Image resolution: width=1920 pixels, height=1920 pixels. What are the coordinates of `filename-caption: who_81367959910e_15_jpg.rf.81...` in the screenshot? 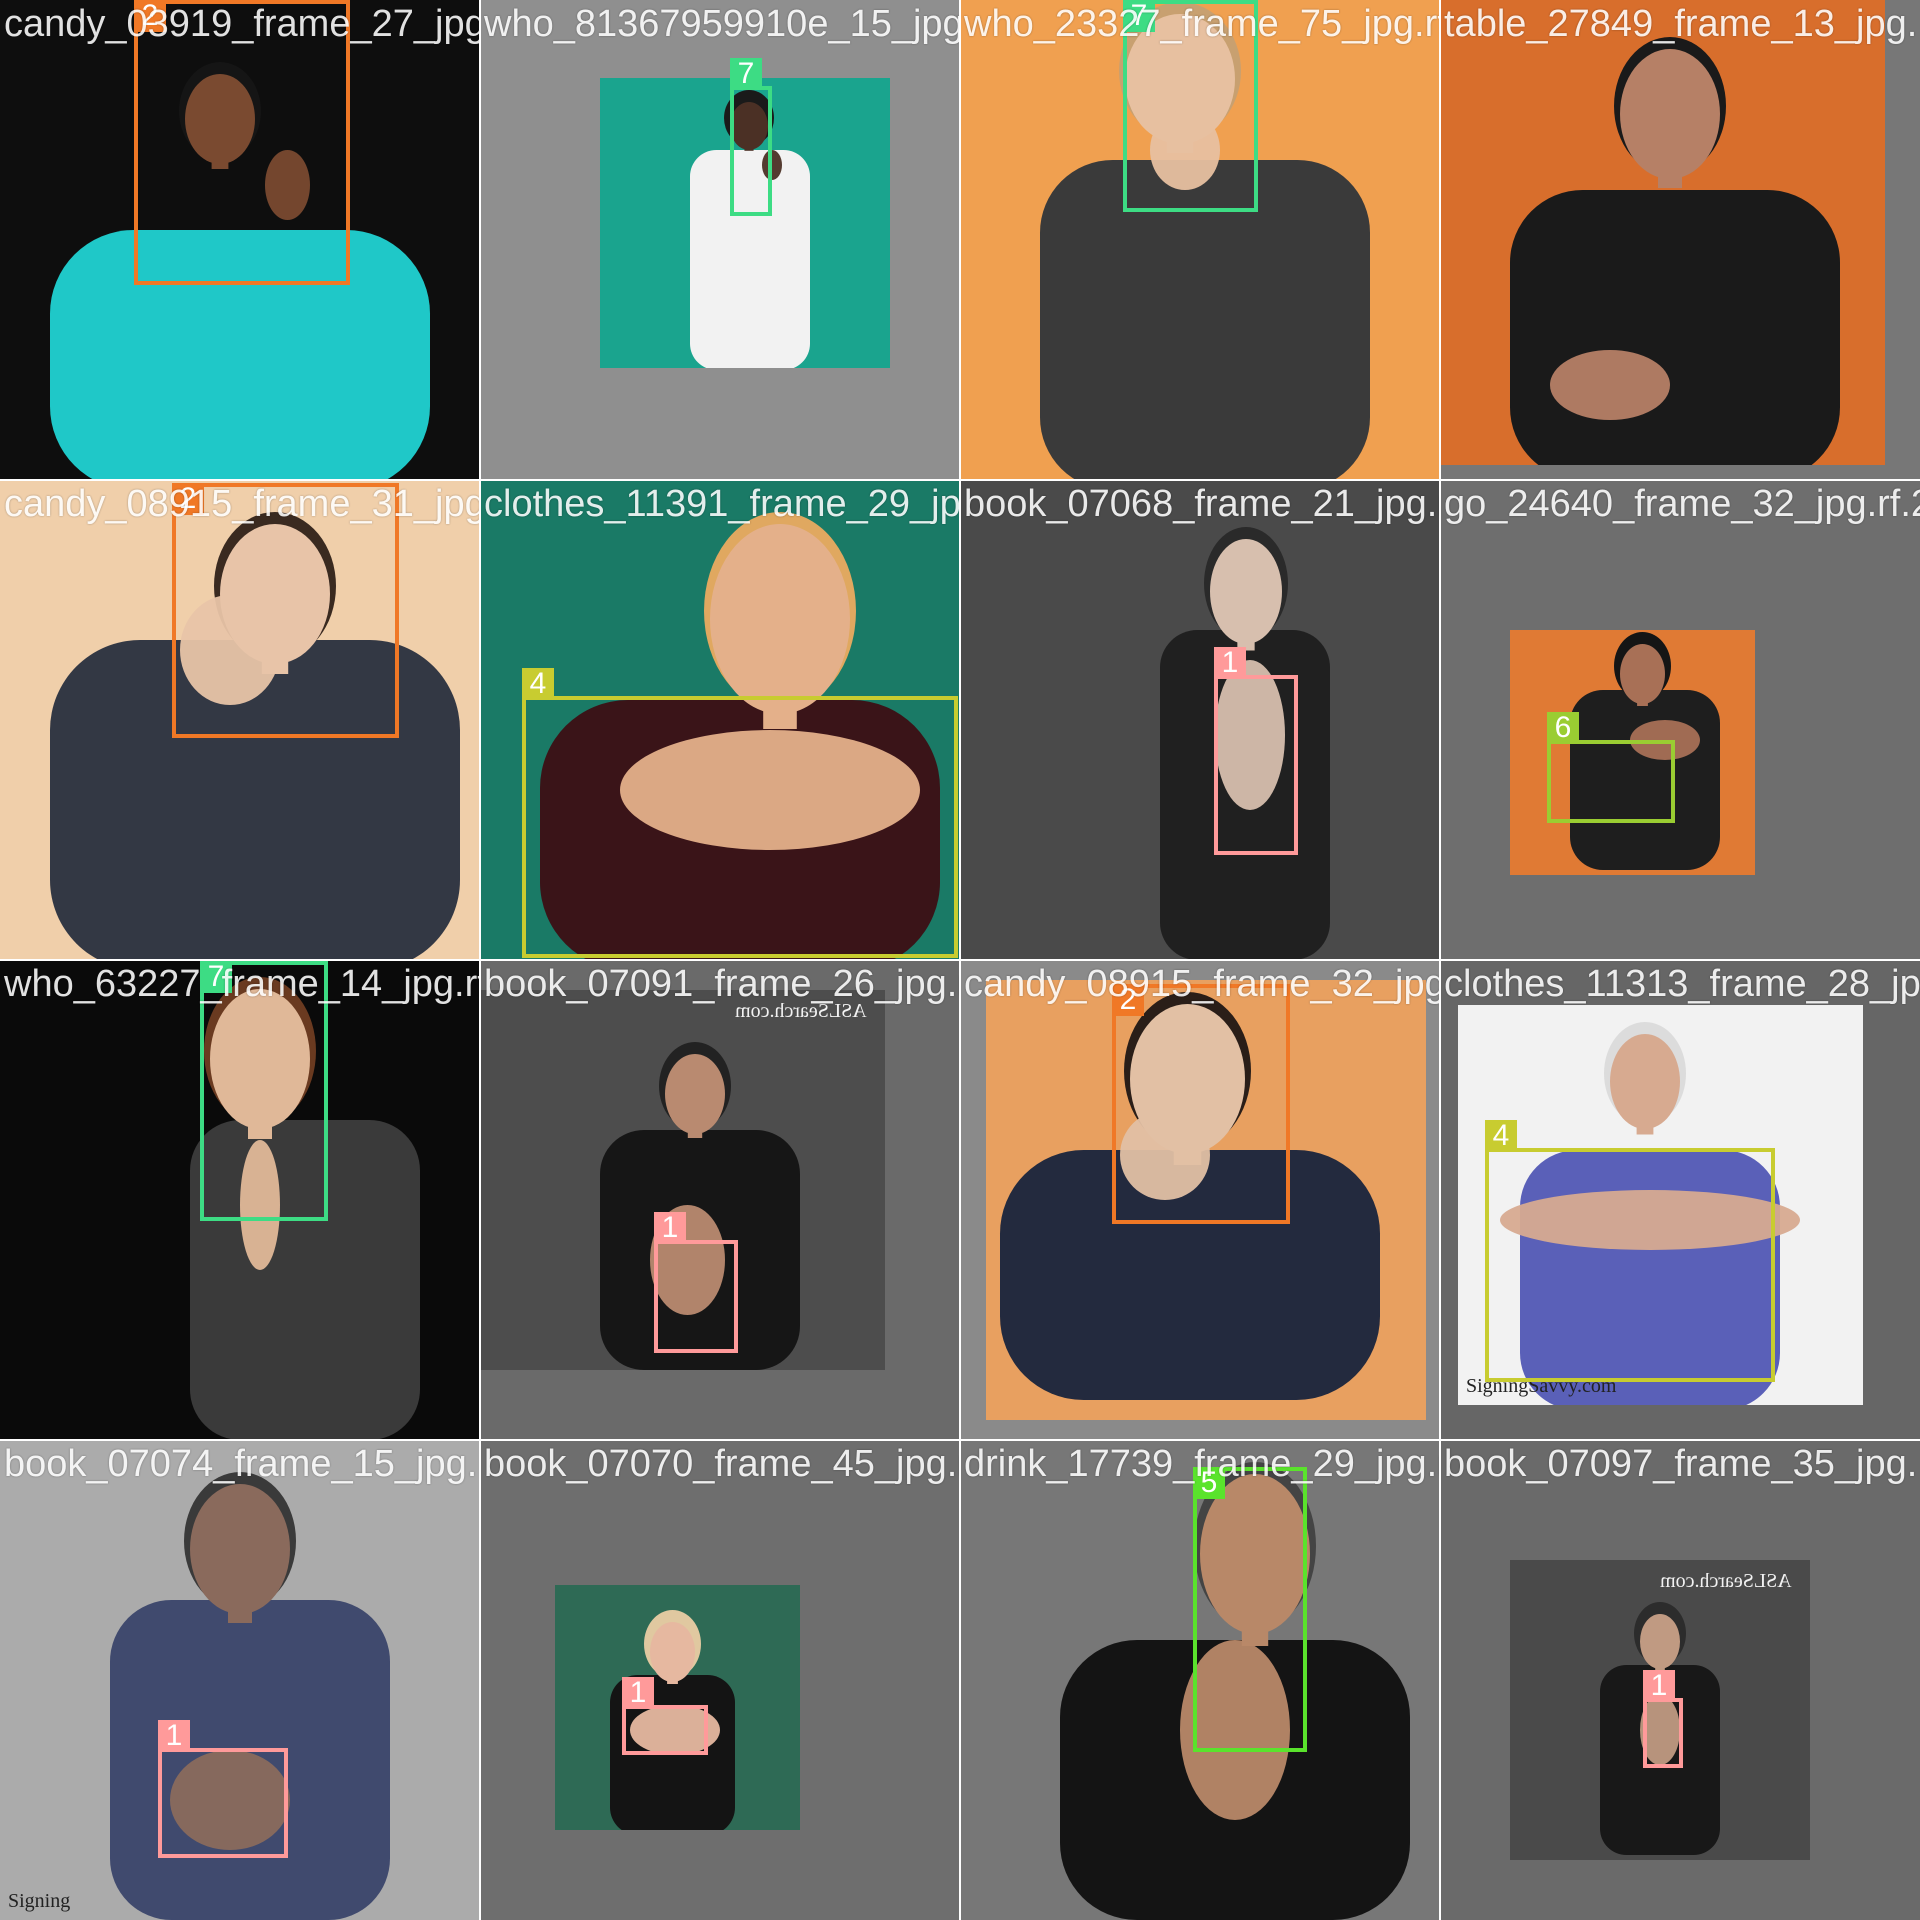 It's located at (722, 24).